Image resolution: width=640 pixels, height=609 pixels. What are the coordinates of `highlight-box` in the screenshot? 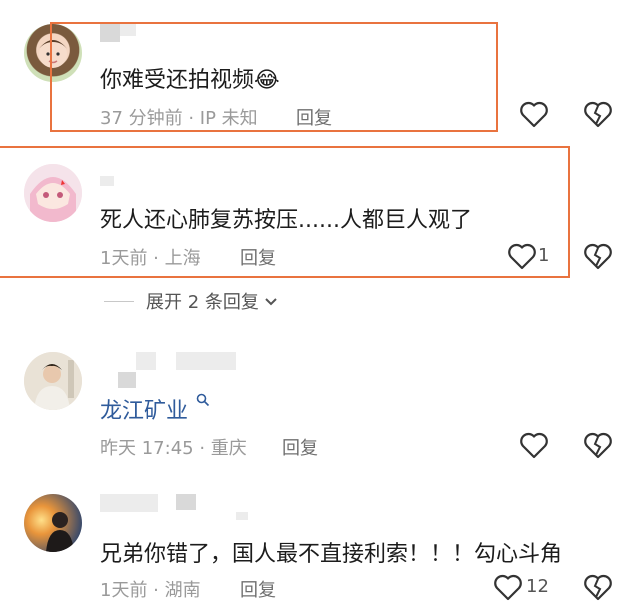 It's located at (274, 77).